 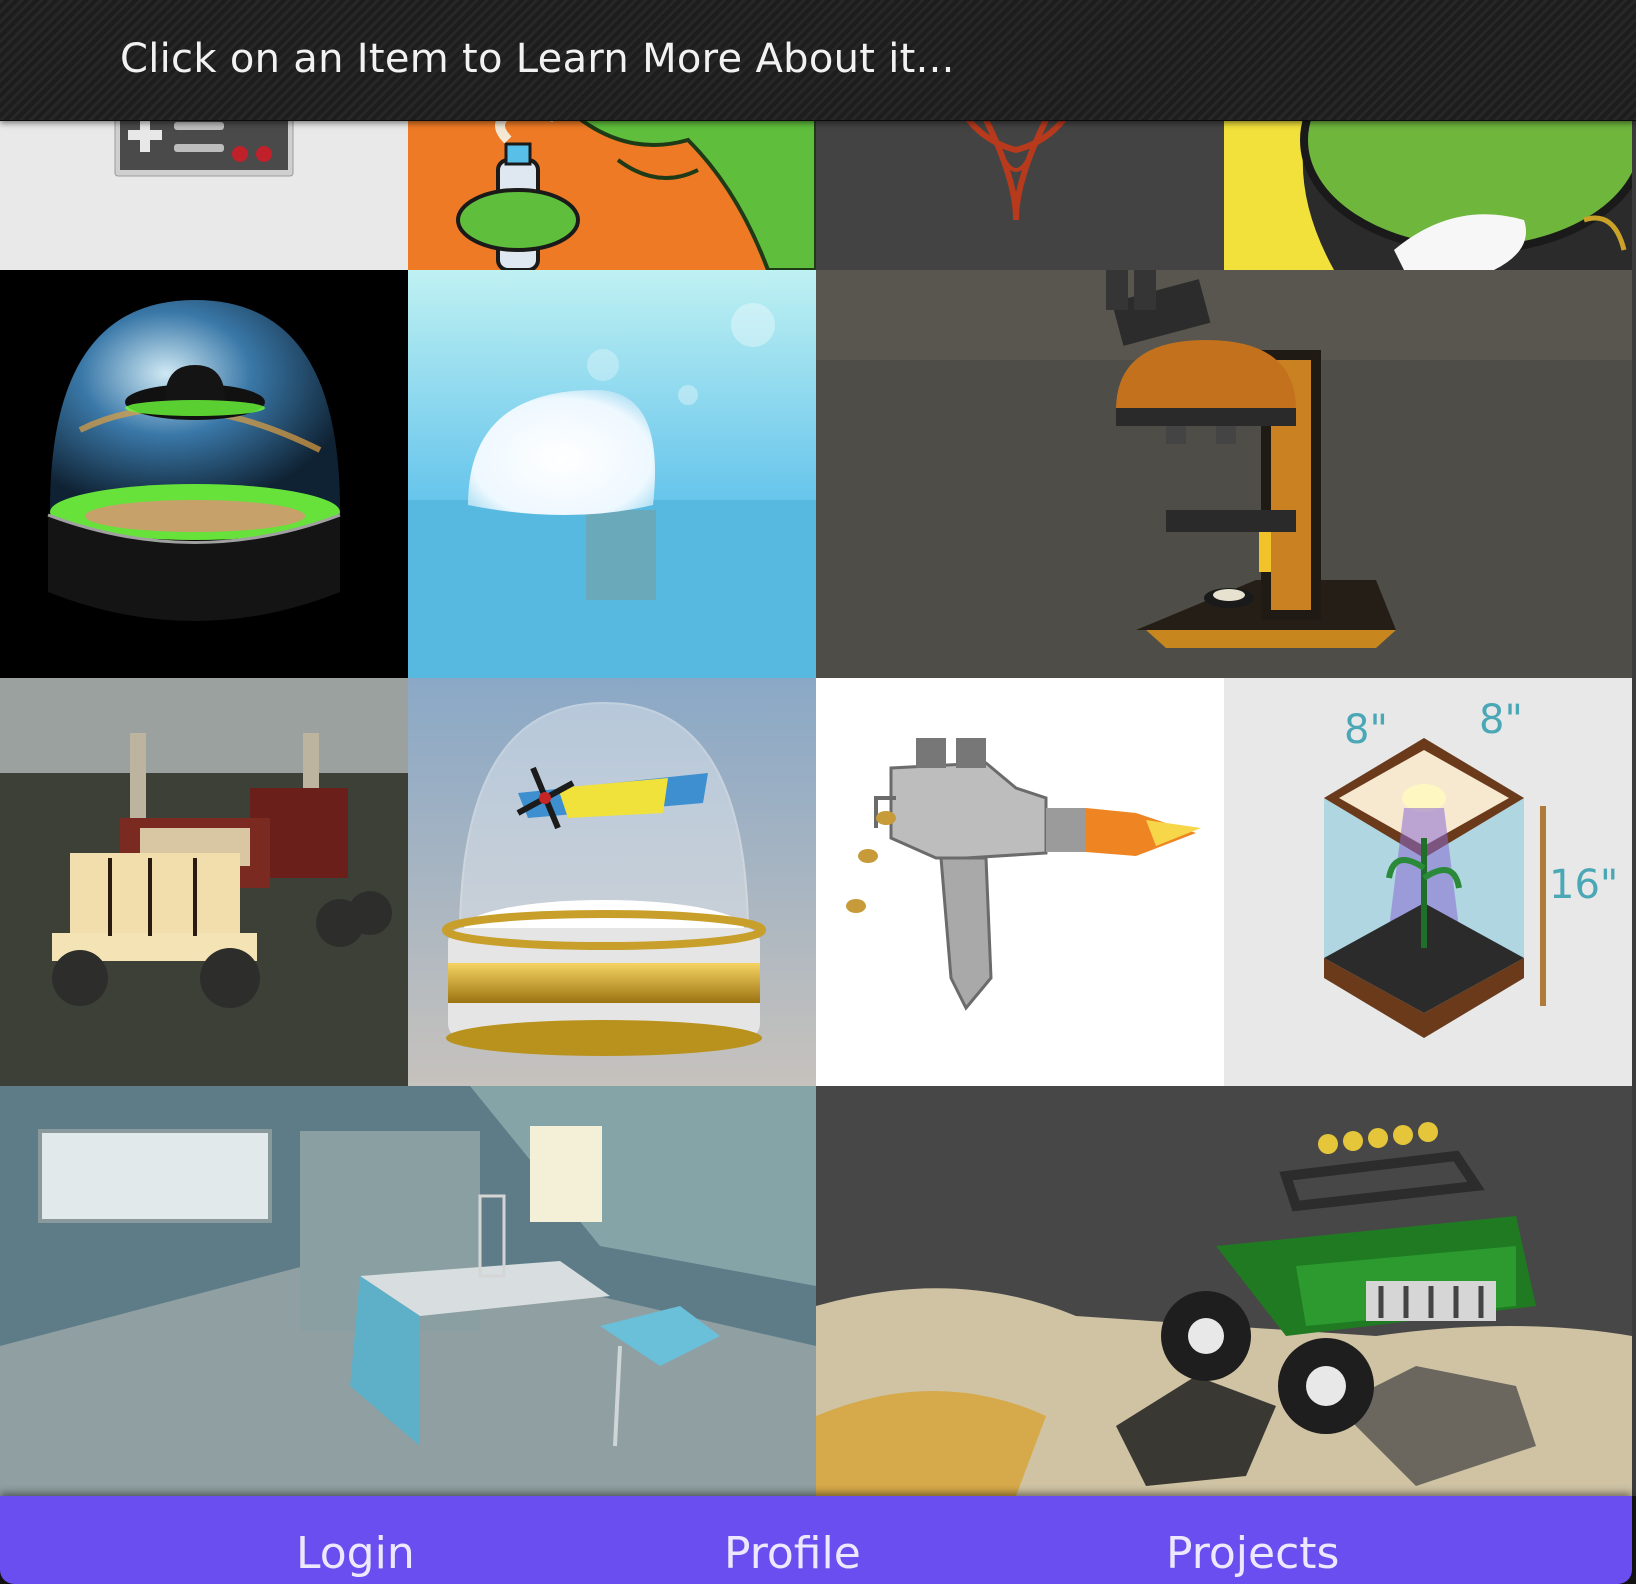 What do you see at coordinates (792, 1553) in the screenshot?
I see `nav-profile-link: Profile` at bounding box center [792, 1553].